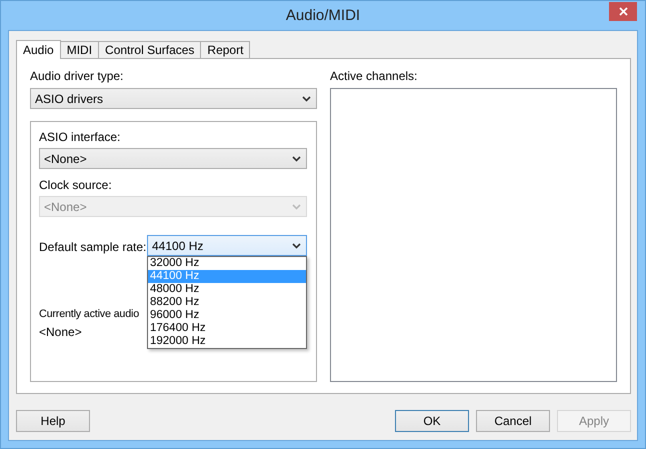  I want to click on dialog-button: Cancel, so click(513, 421).